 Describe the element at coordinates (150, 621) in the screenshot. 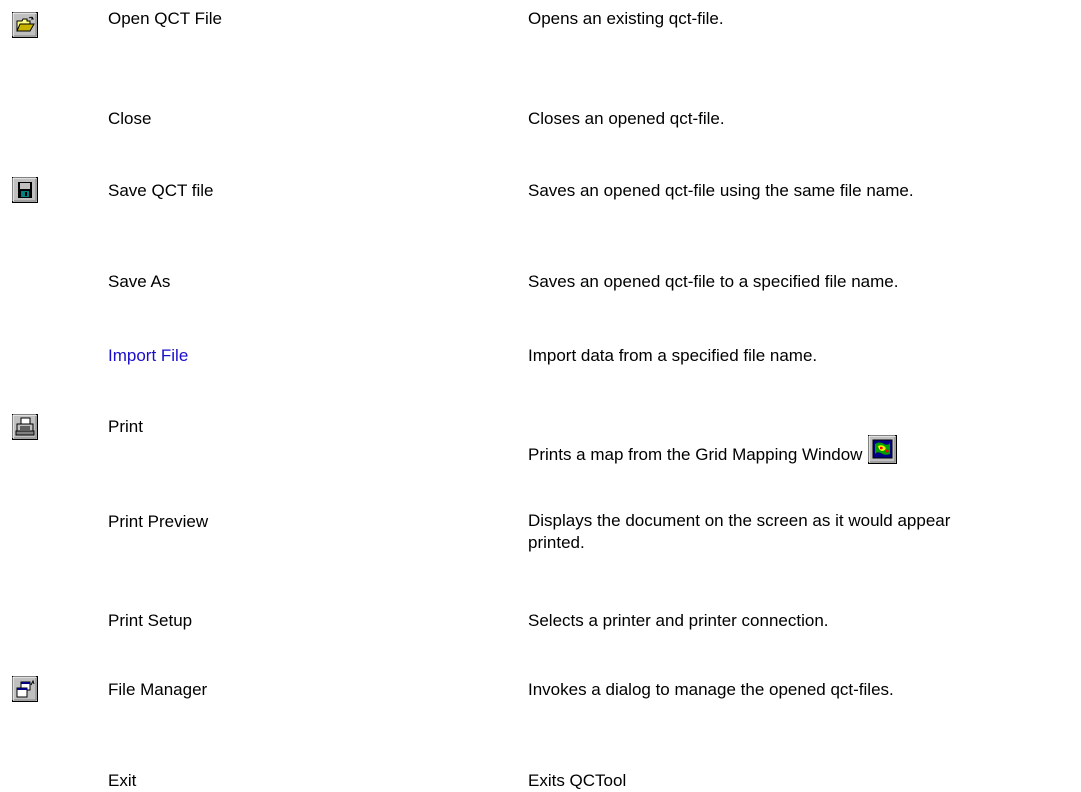

I see `print-setup-label: Print Setup` at that location.